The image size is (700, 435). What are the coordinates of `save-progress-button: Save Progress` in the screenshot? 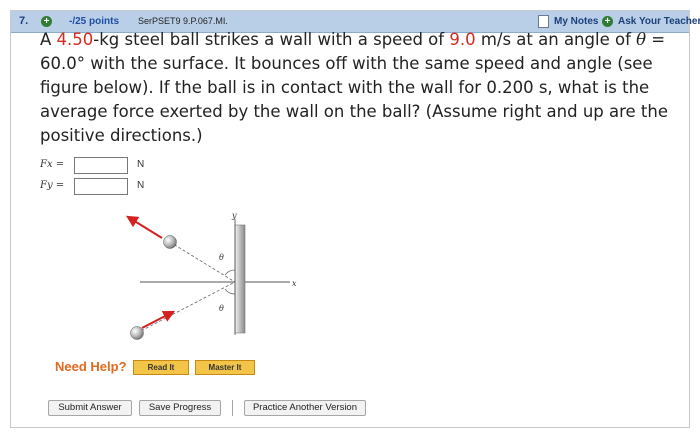 It's located at (180, 408).